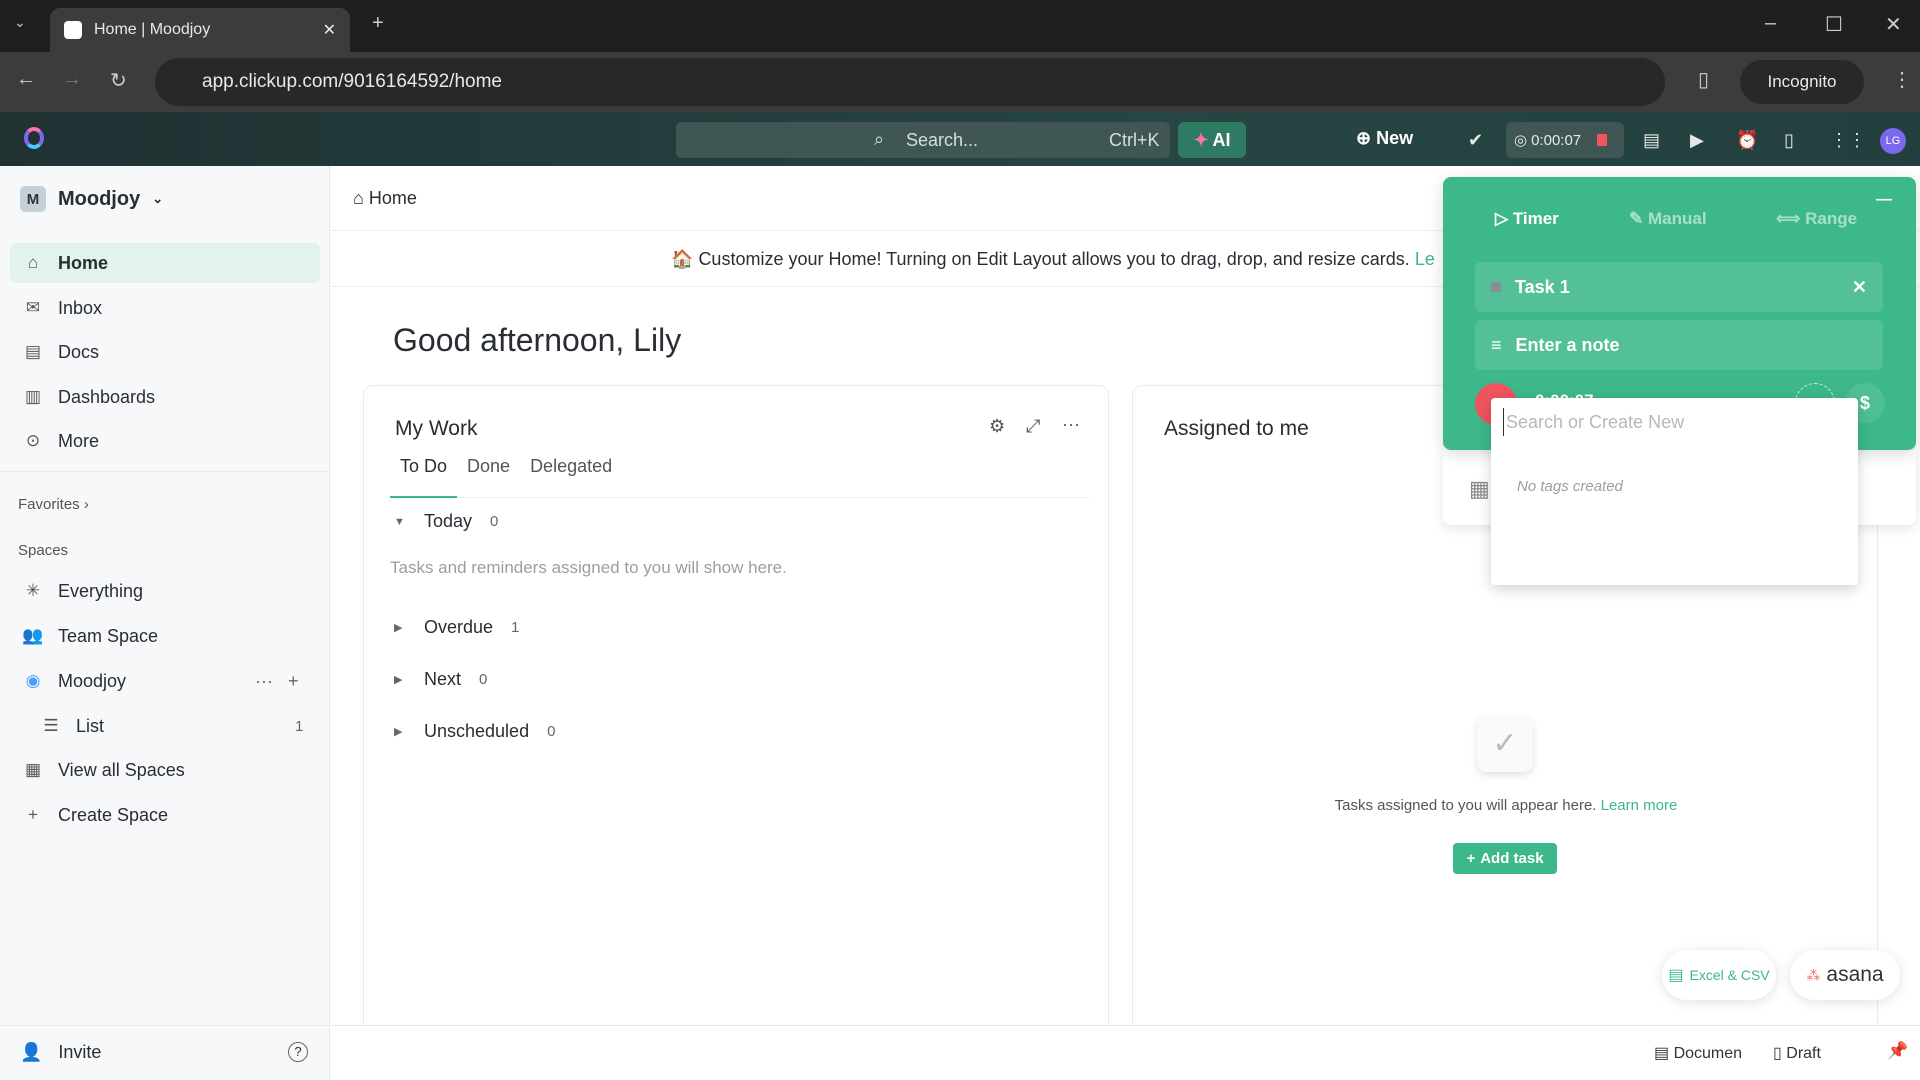 The image size is (1920, 1080). What do you see at coordinates (298, 1052) in the screenshot?
I see `help-icon: ?` at bounding box center [298, 1052].